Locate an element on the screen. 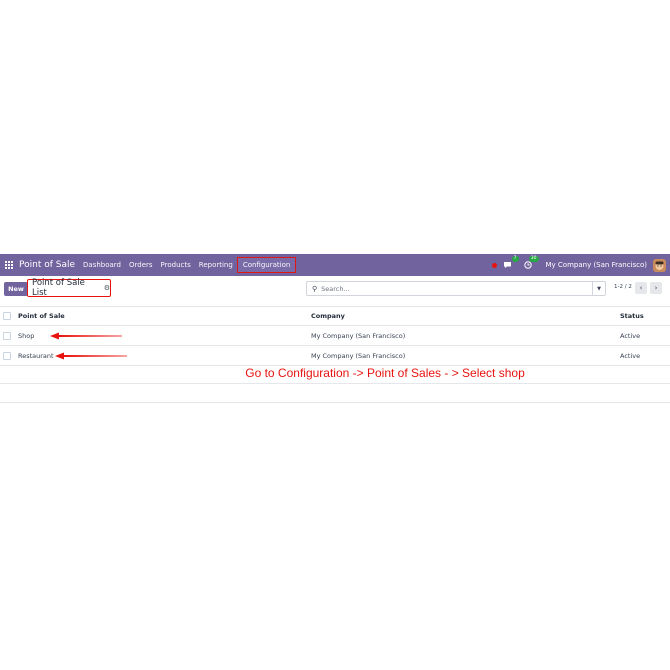 The width and height of the screenshot is (670, 670). select-all-checkbox is located at coordinates (7, 316).